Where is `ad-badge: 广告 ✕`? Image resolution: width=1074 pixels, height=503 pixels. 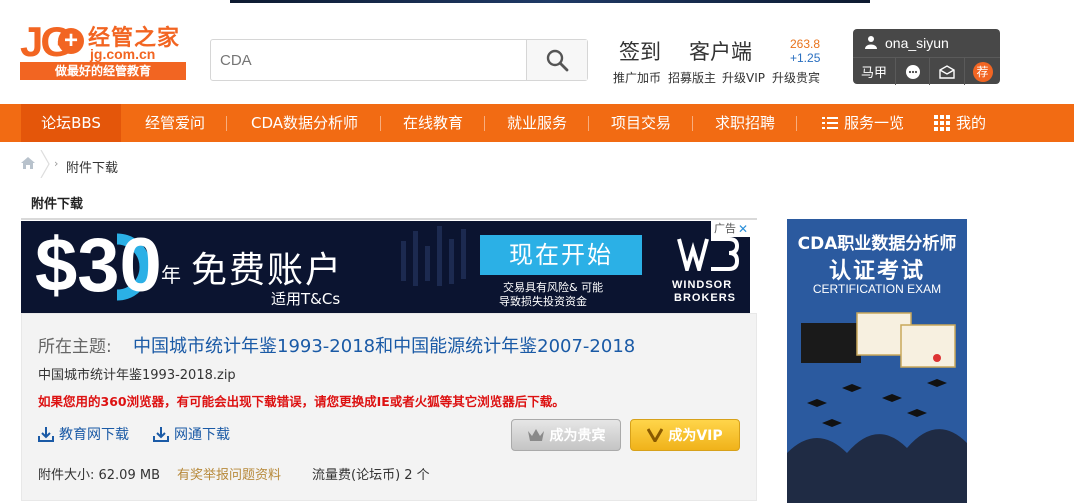 ad-badge: 广告 ✕ is located at coordinates (730, 229).